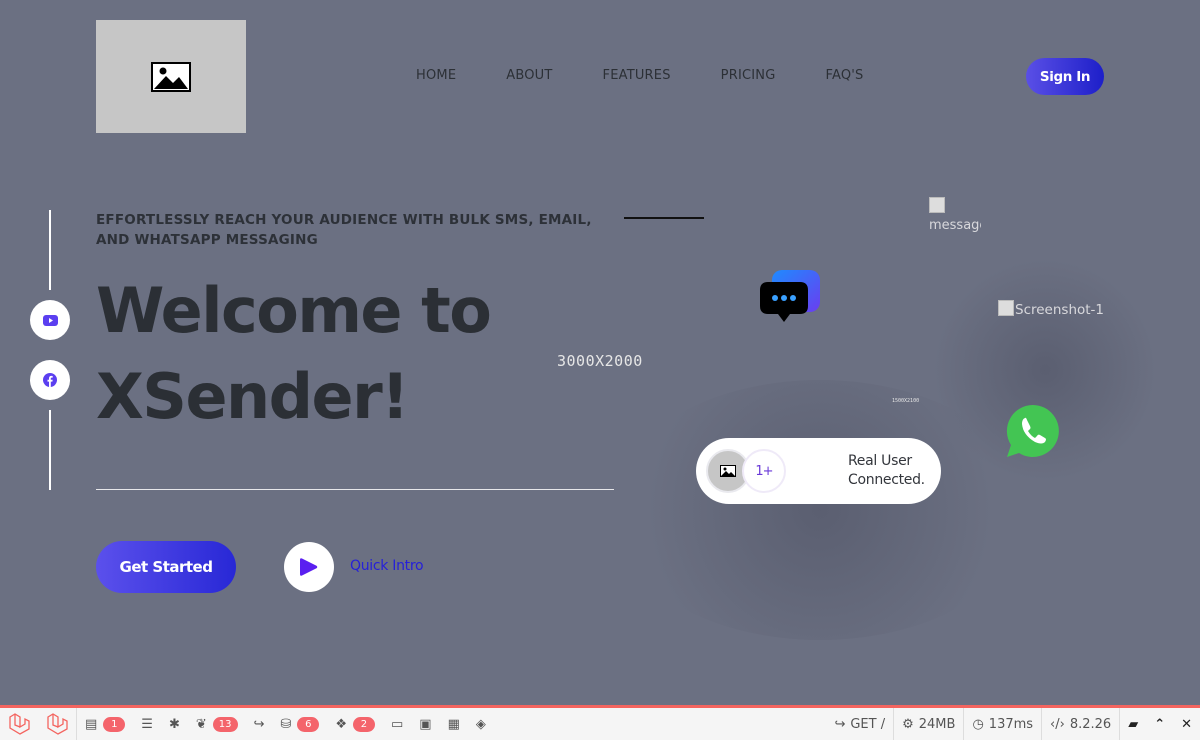  What do you see at coordinates (363, 724) in the screenshot?
I see `models-count-badge: 2` at bounding box center [363, 724].